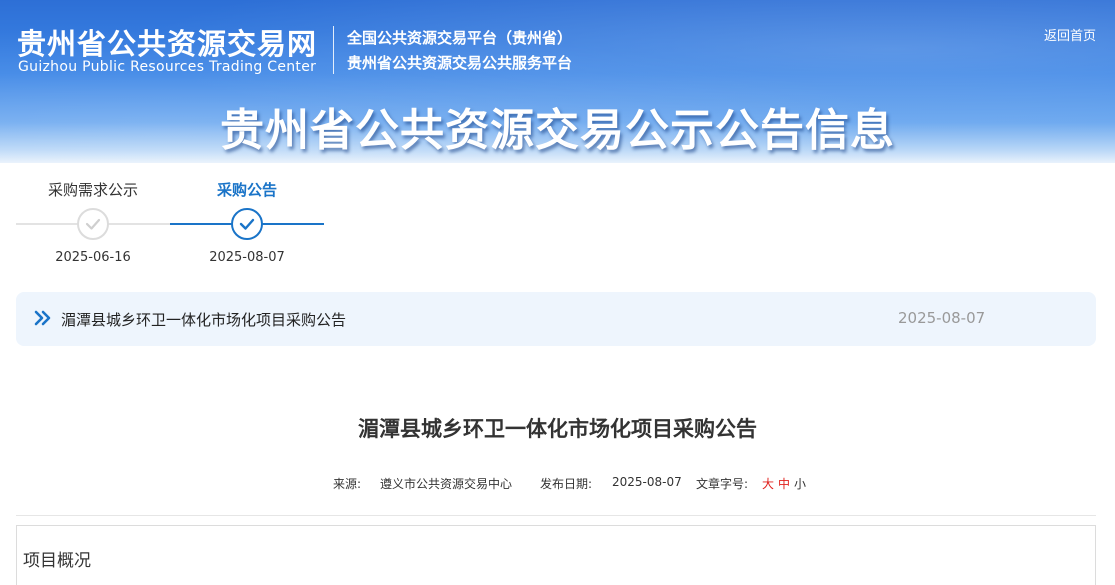 The width and height of the screenshot is (1115, 585). Describe the element at coordinates (557, 429) in the screenshot. I see `article-title: 湄潭县城乡环卫一体化市场化项目采购公告` at that location.